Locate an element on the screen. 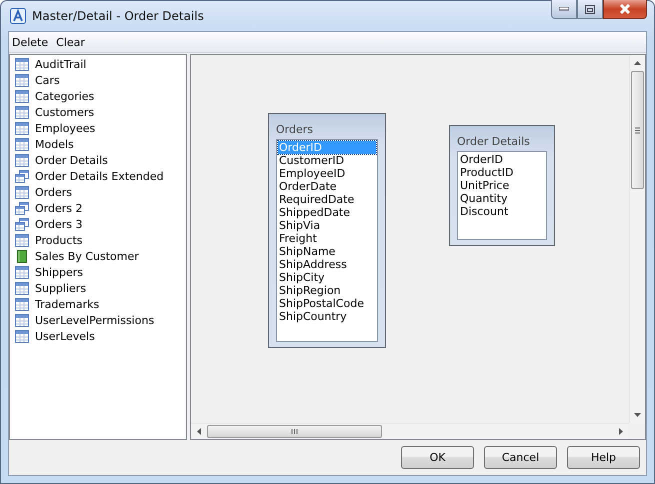  minimize-button is located at coordinates (564, 9).